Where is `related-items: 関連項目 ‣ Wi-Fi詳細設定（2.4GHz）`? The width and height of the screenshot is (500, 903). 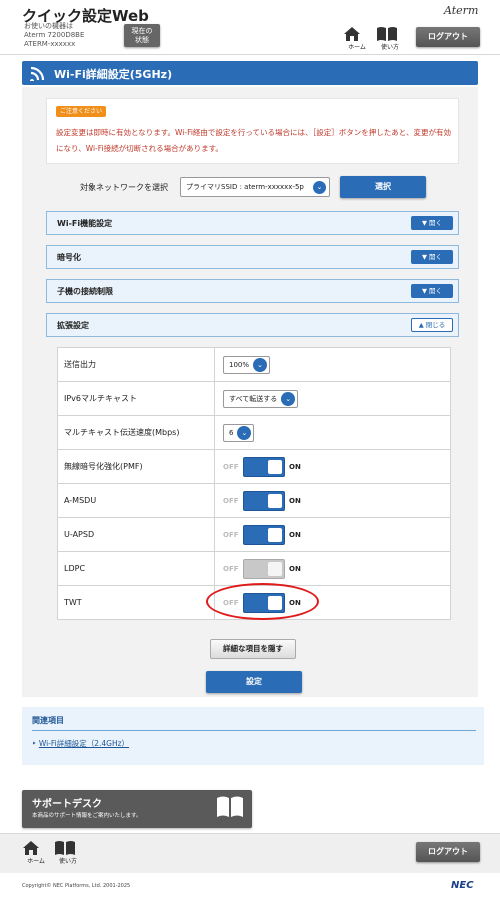 related-items: 関連項目 ‣ Wi-Fi詳細設定（2.4GHz） is located at coordinates (253, 736).